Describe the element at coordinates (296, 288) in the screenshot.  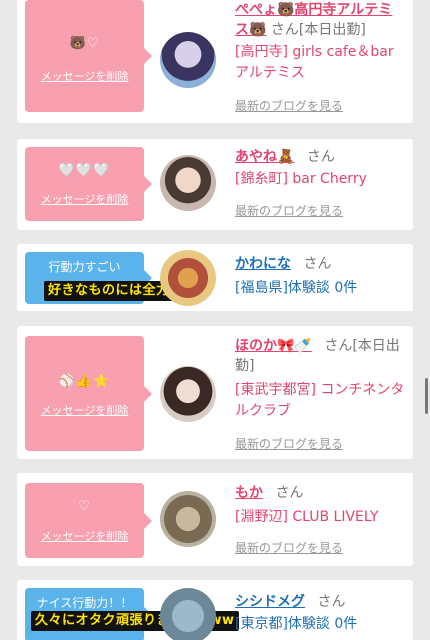
I see `shop-label: [福島県]体験談 0件` at that location.